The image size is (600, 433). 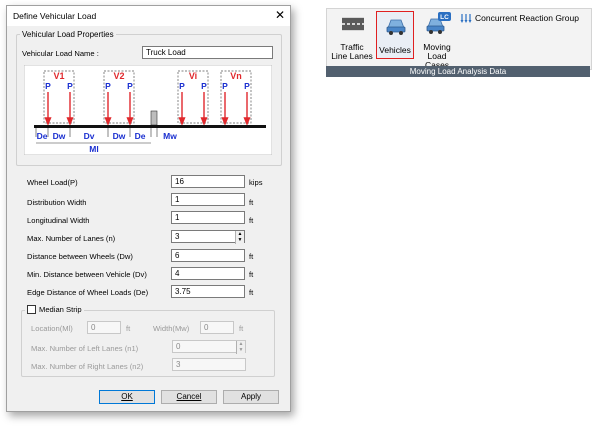 I want to click on close-icon: ✕, so click(x=280, y=15).